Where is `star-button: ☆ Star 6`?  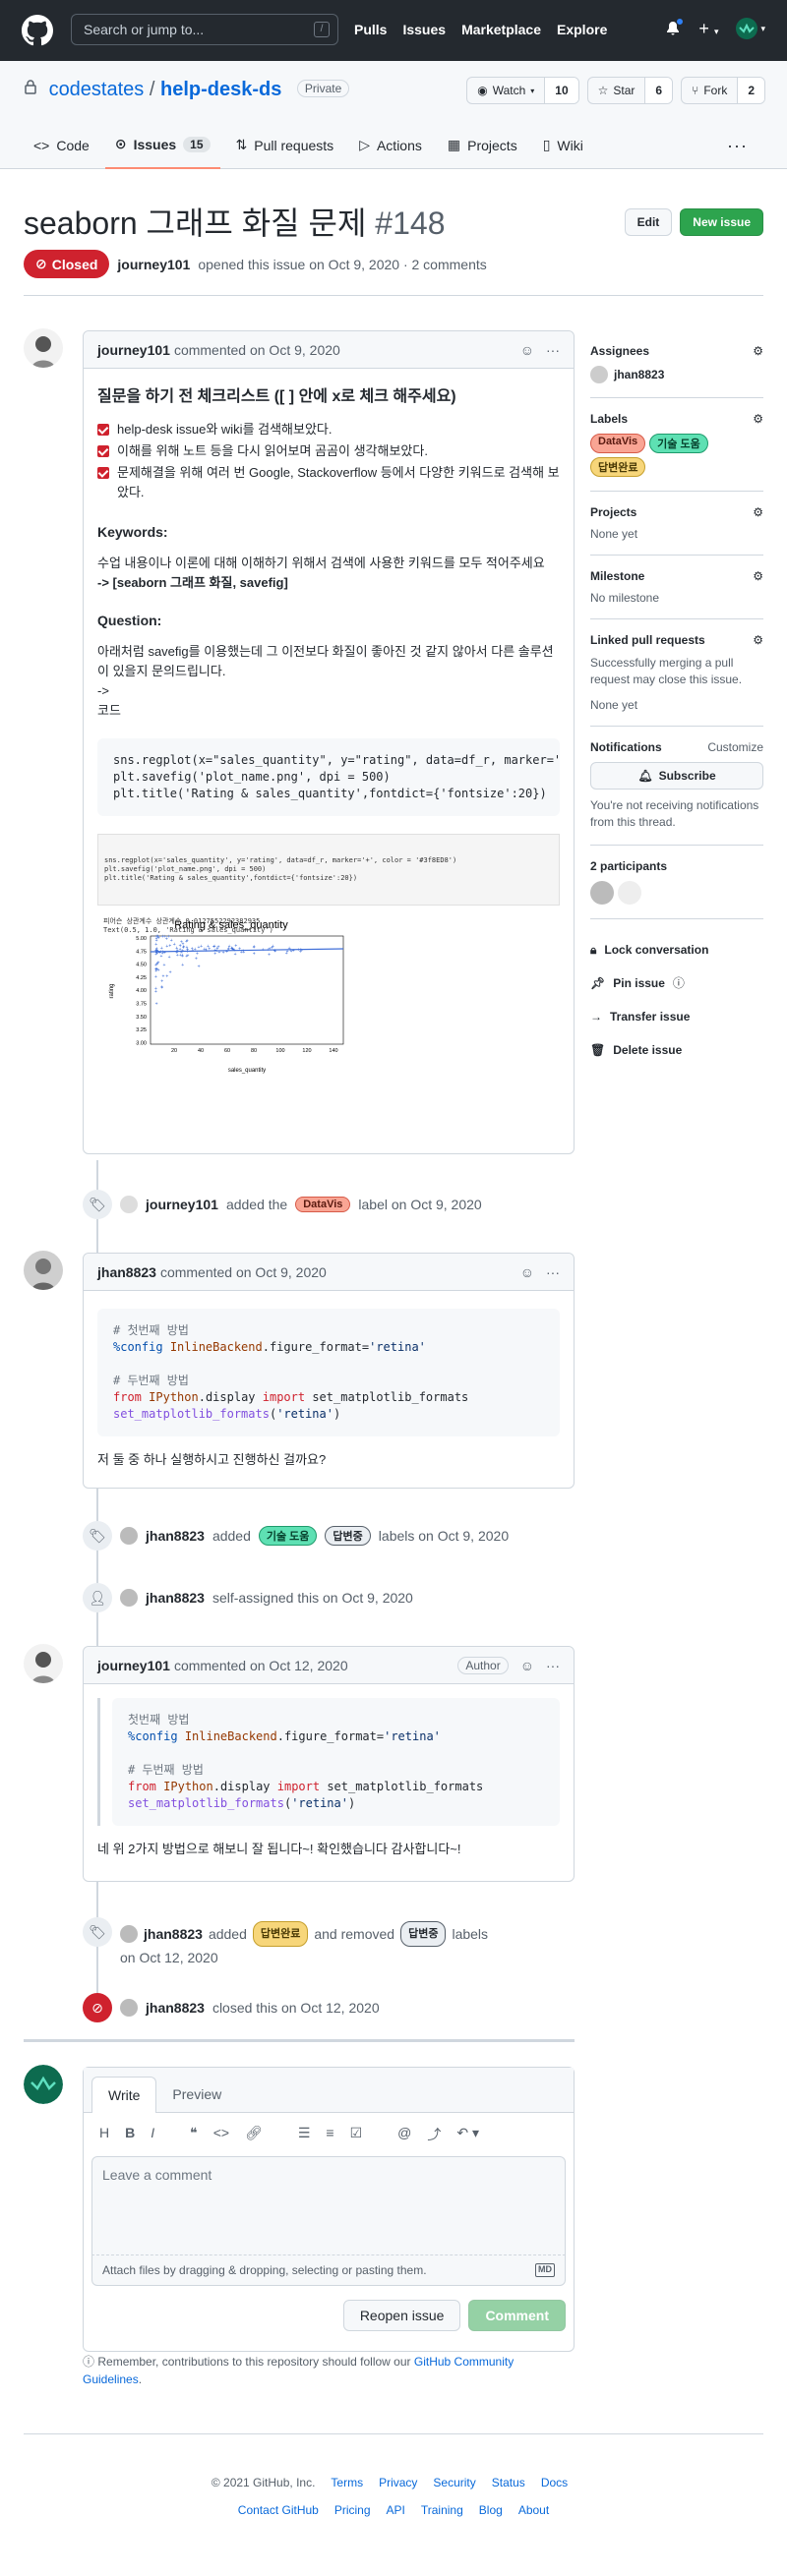 star-button: ☆ Star 6 is located at coordinates (630, 90).